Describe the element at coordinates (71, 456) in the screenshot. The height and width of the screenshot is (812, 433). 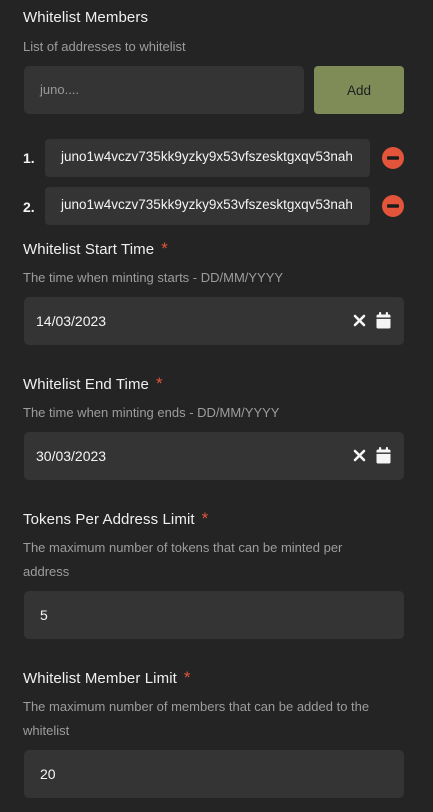
I see `end-time-value: 30/03/2023` at that location.